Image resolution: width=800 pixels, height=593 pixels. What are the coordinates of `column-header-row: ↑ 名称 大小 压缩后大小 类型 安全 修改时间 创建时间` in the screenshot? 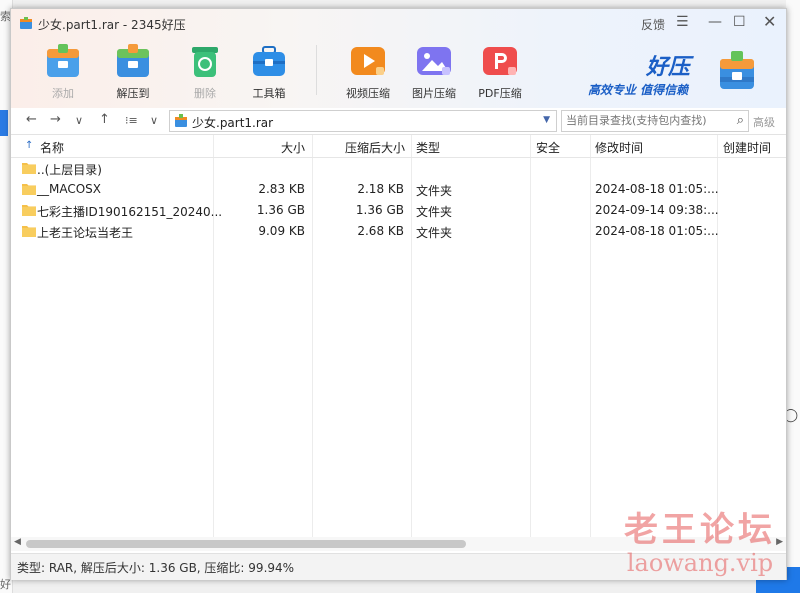 It's located at (398, 146).